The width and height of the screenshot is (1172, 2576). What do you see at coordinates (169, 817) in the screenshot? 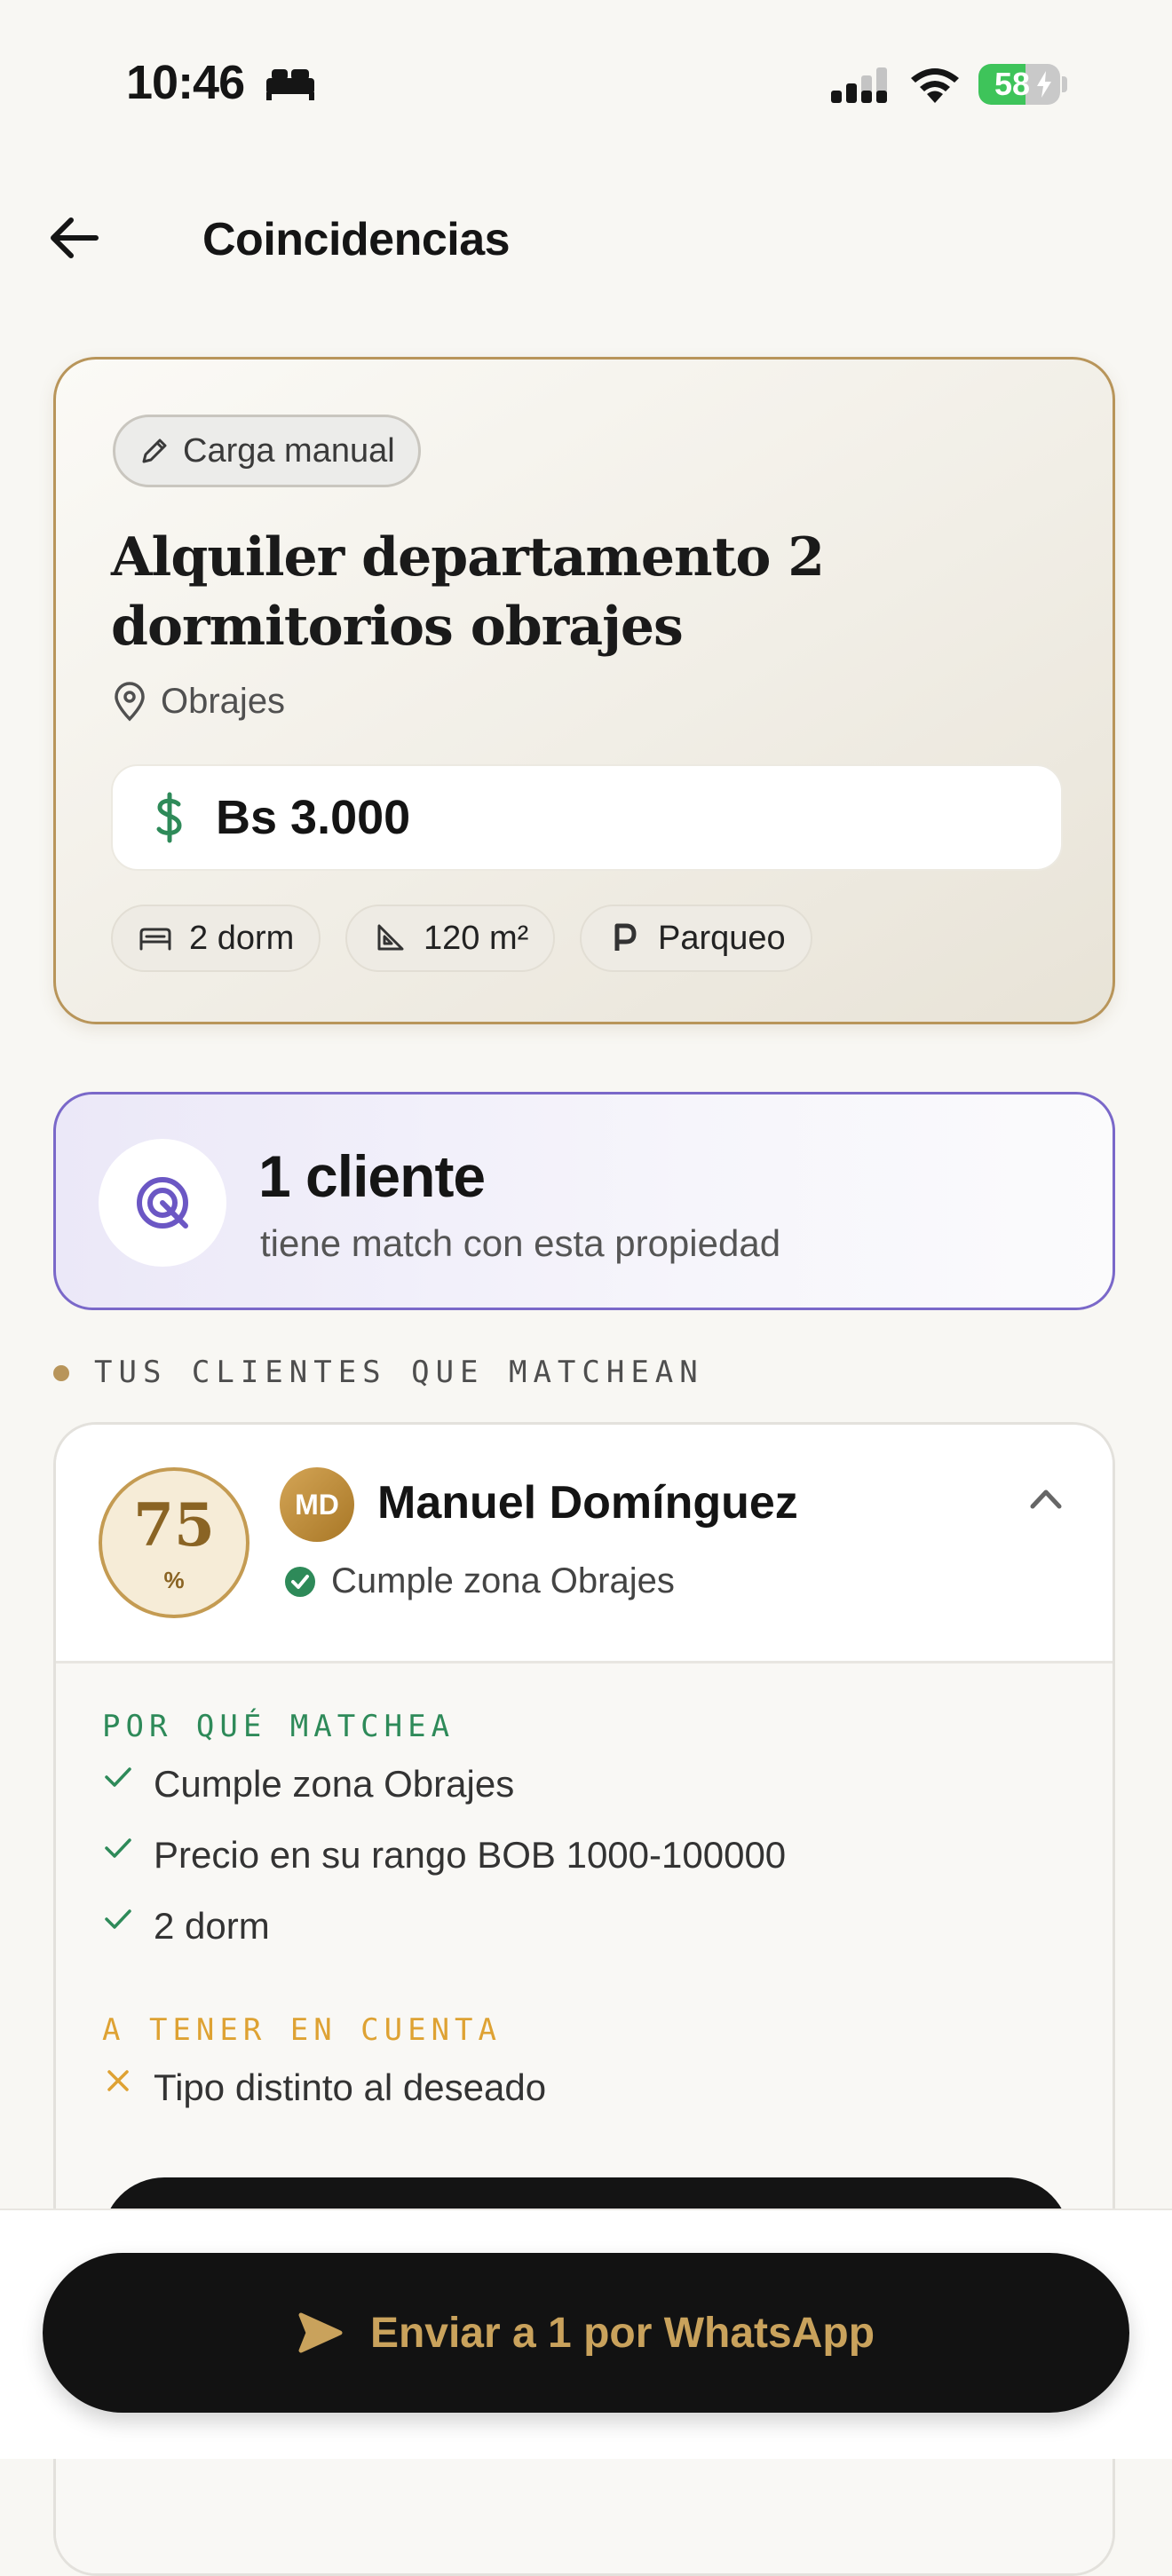
I see `dollar-icon` at bounding box center [169, 817].